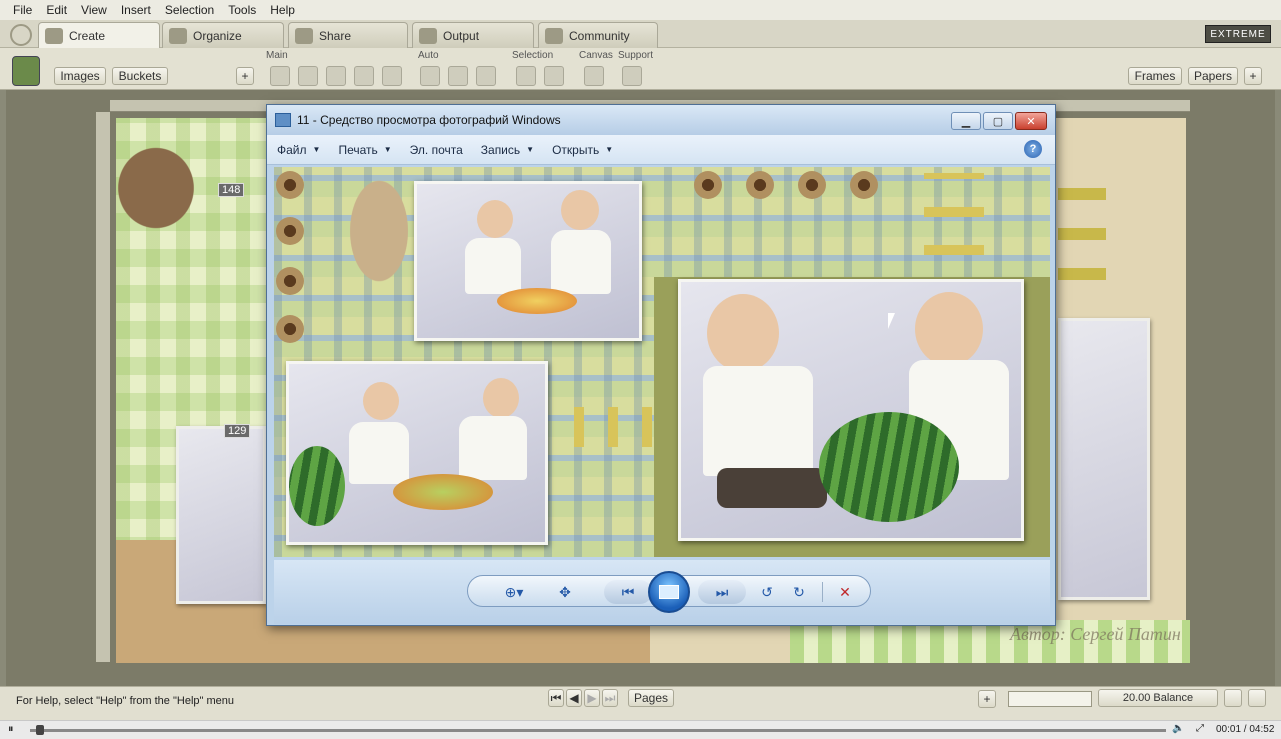  What do you see at coordinates (651, 698) in the screenshot?
I see `pages-button: Pages` at bounding box center [651, 698].